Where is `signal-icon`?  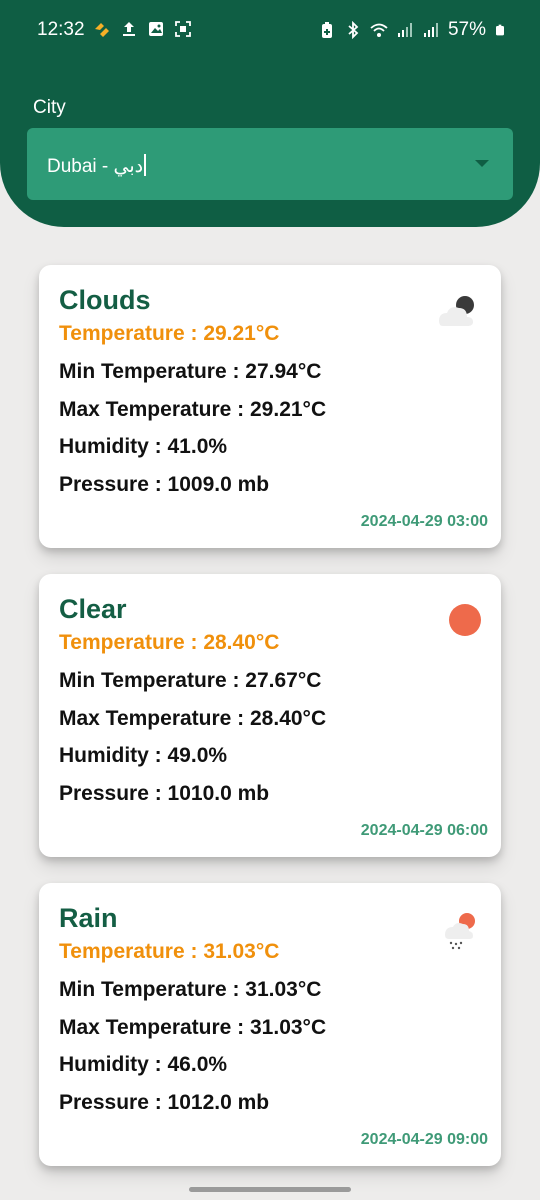 signal-icon is located at coordinates (404, 30).